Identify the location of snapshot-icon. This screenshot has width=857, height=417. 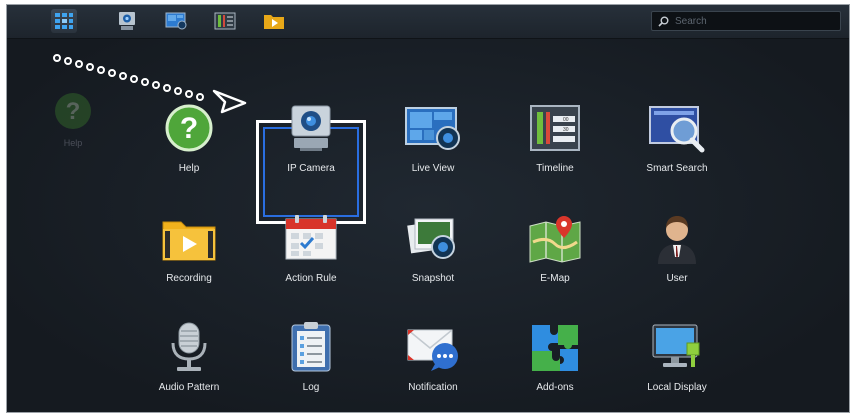
(431, 238).